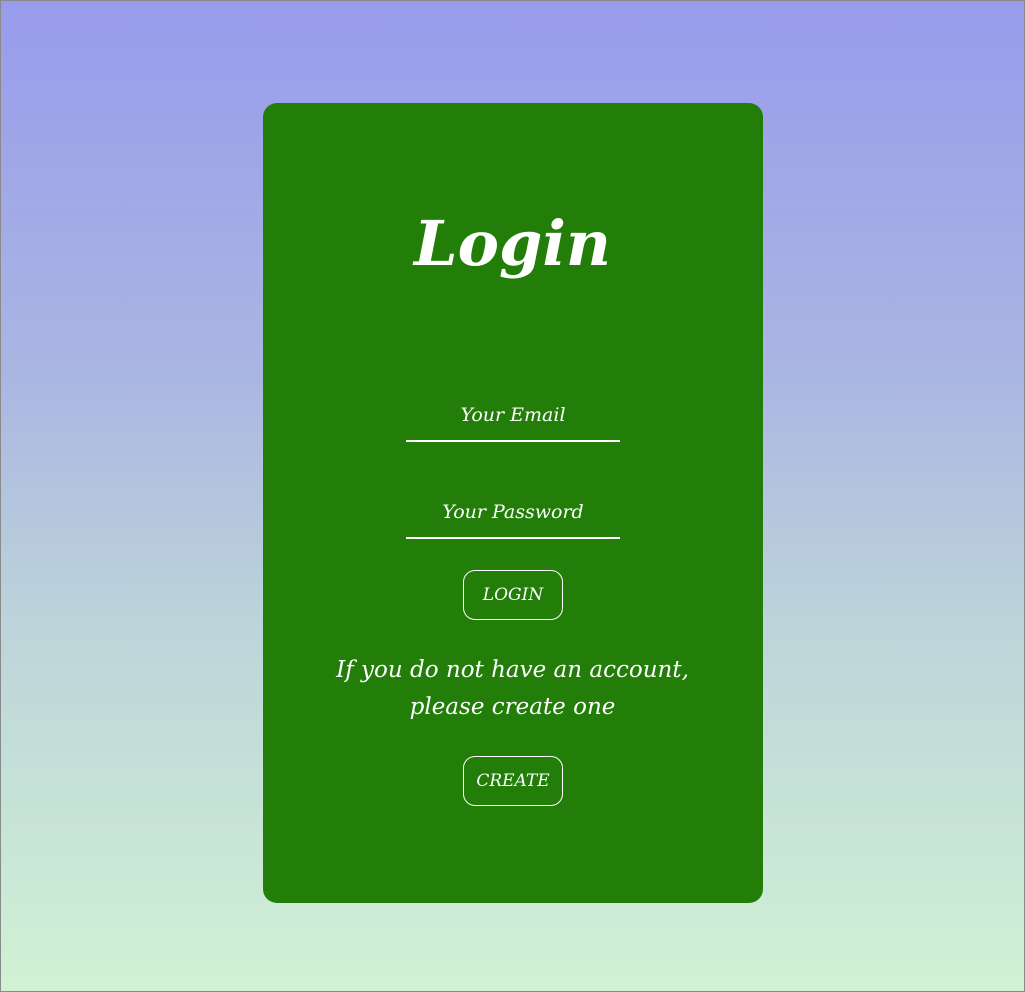  What do you see at coordinates (512, 243) in the screenshot?
I see `page-title: Login` at bounding box center [512, 243].